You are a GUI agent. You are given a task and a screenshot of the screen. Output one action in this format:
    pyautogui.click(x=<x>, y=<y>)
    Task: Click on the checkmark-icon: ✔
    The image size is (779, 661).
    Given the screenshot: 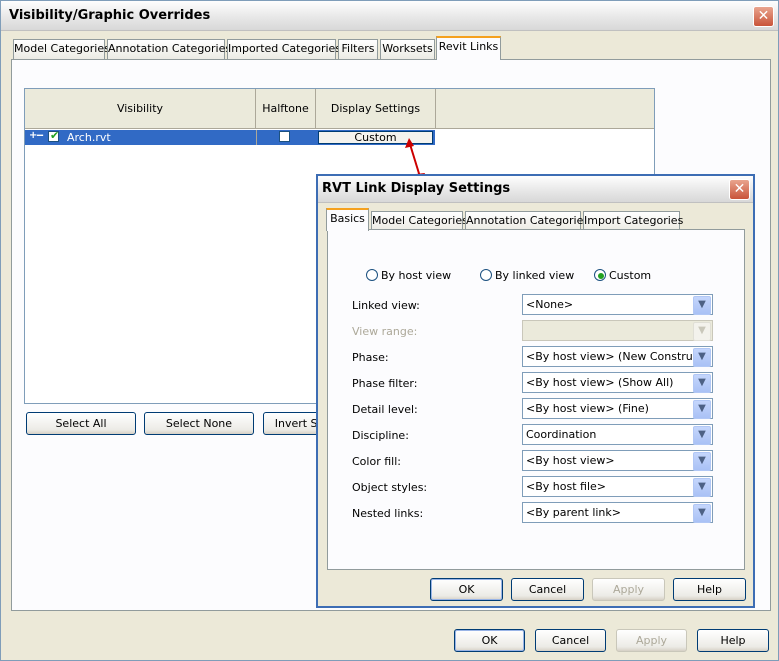 What is the action you would take?
    pyautogui.click(x=55, y=135)
    